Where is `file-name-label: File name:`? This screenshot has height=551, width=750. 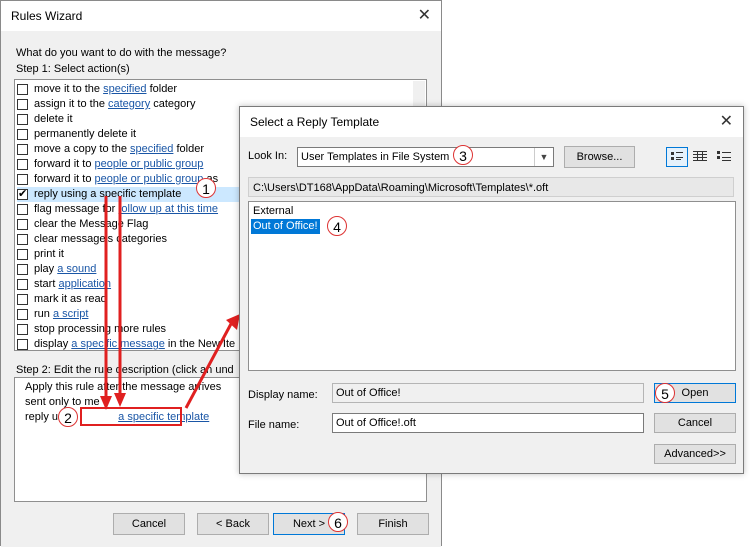
file-name-label: File name: is located at coordinates (274, 425).